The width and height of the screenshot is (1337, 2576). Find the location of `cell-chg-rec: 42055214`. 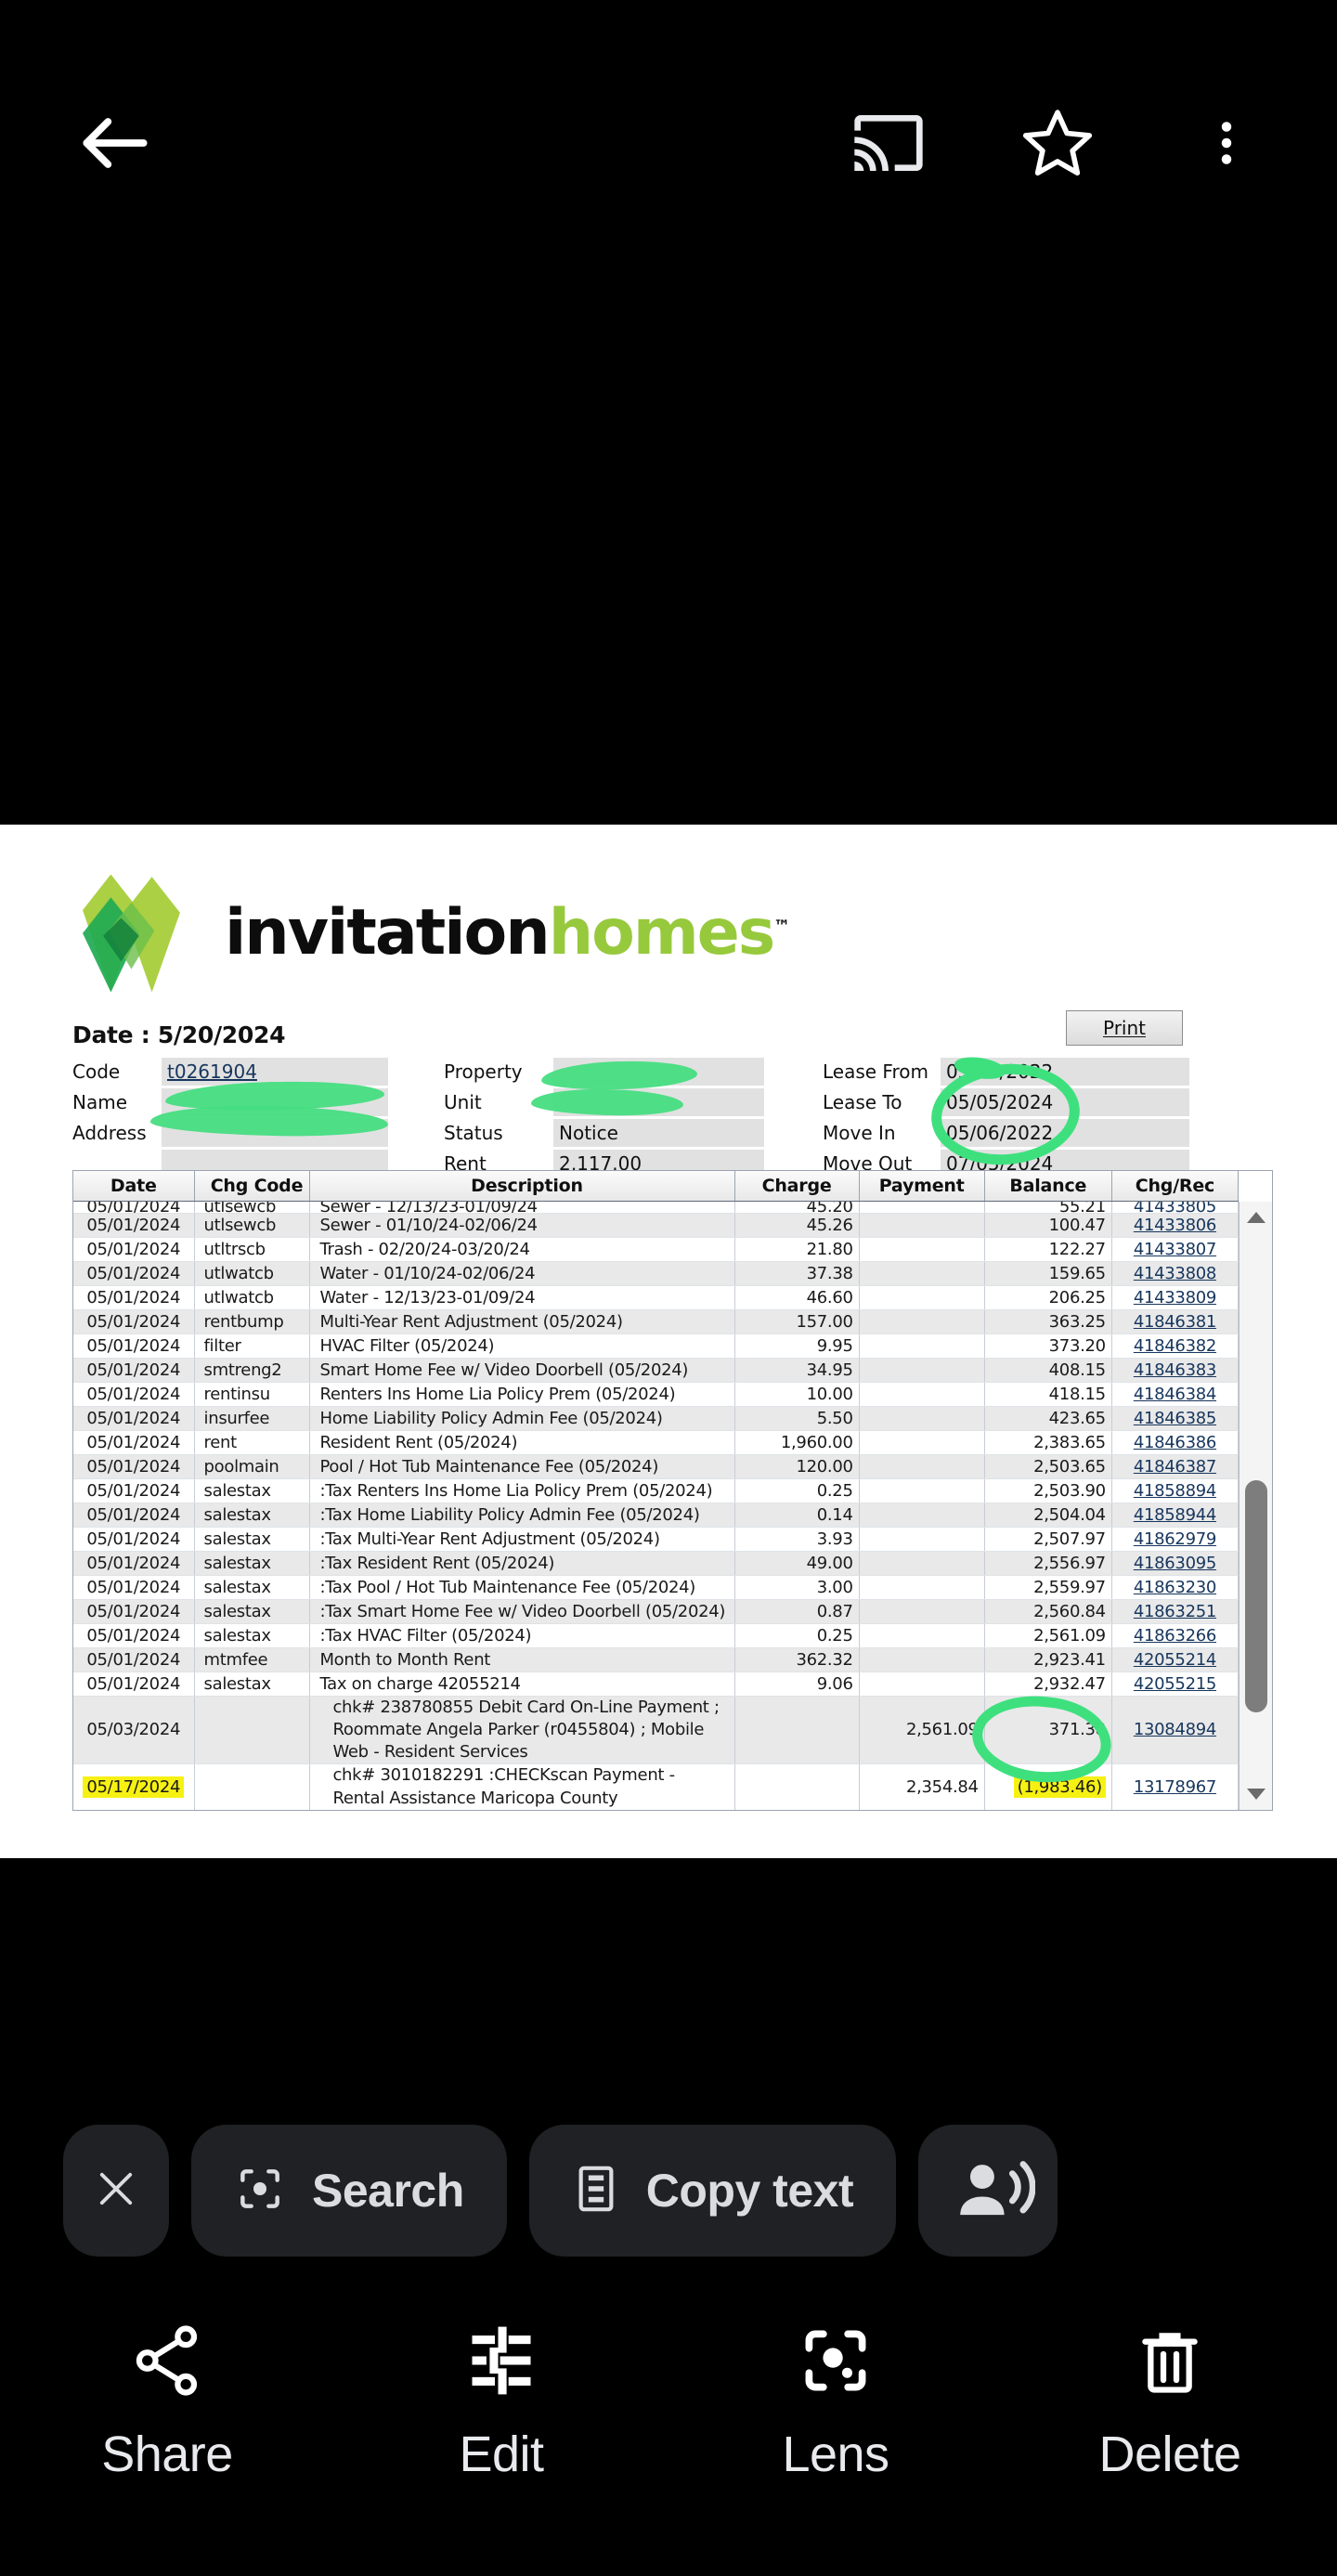

cell-chg-rec: 42055214 is located at coordinates (1175, 1660).